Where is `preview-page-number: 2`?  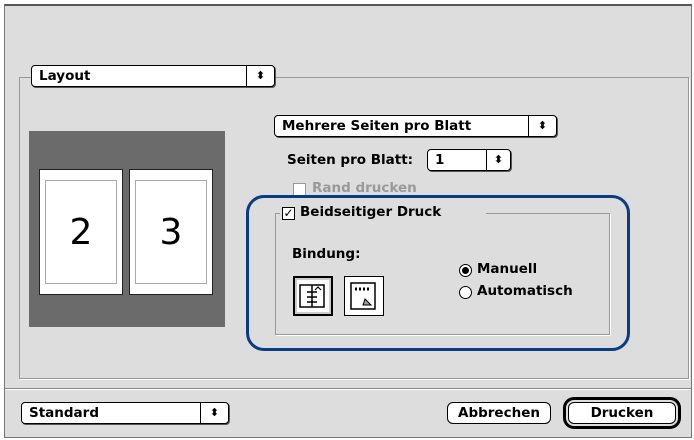 preview-page-number: 2 is located at coordinates (81, 232).